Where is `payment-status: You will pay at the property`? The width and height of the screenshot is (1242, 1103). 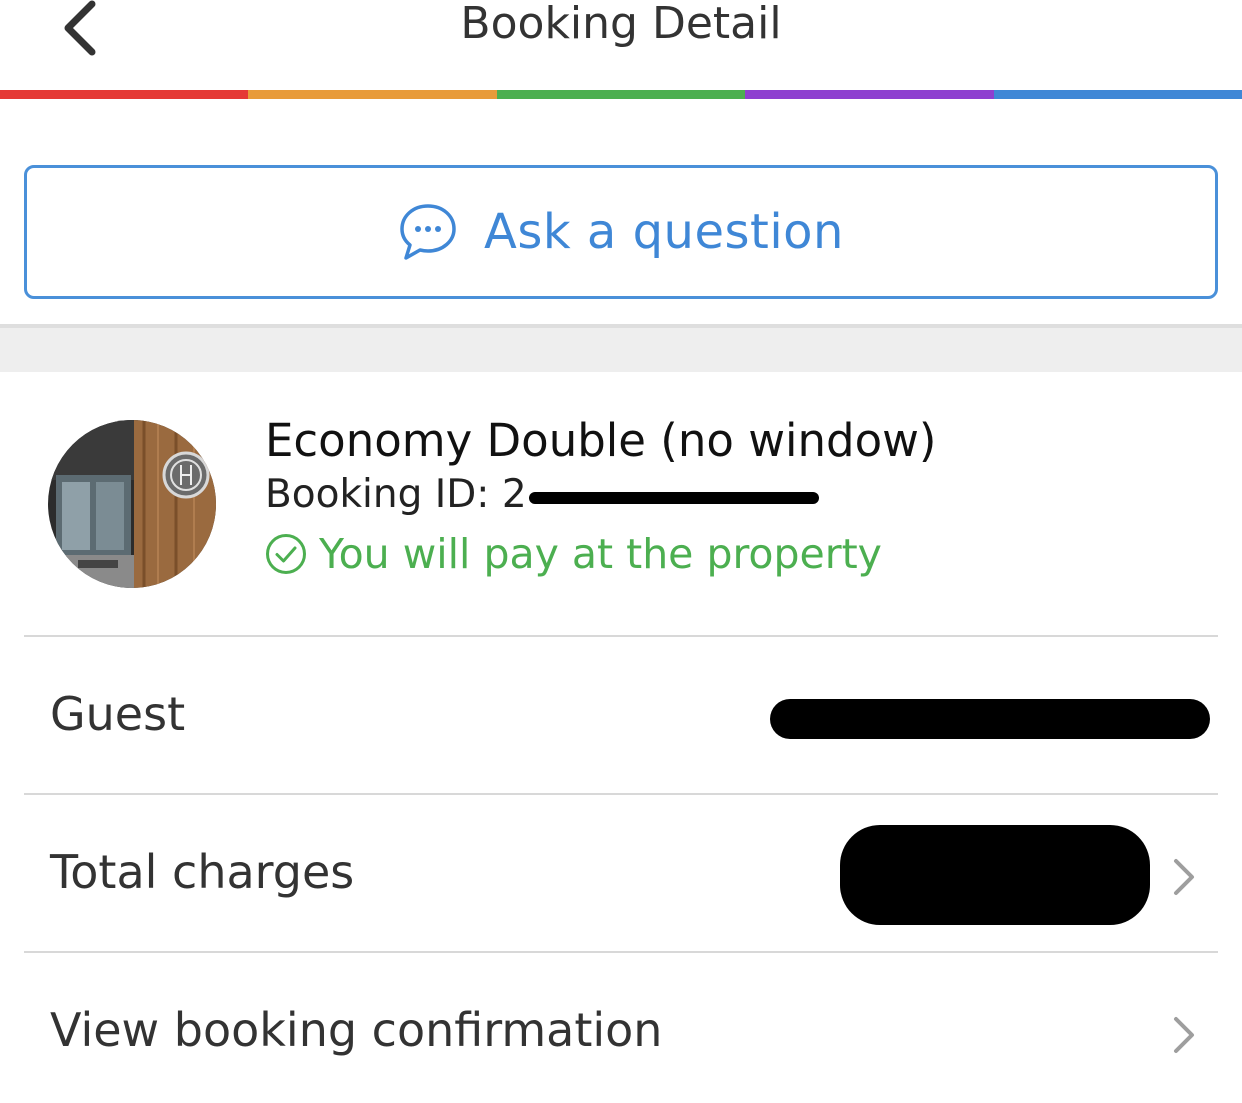 payment-status: You will pay at the property is located at coordinates (573, 554).